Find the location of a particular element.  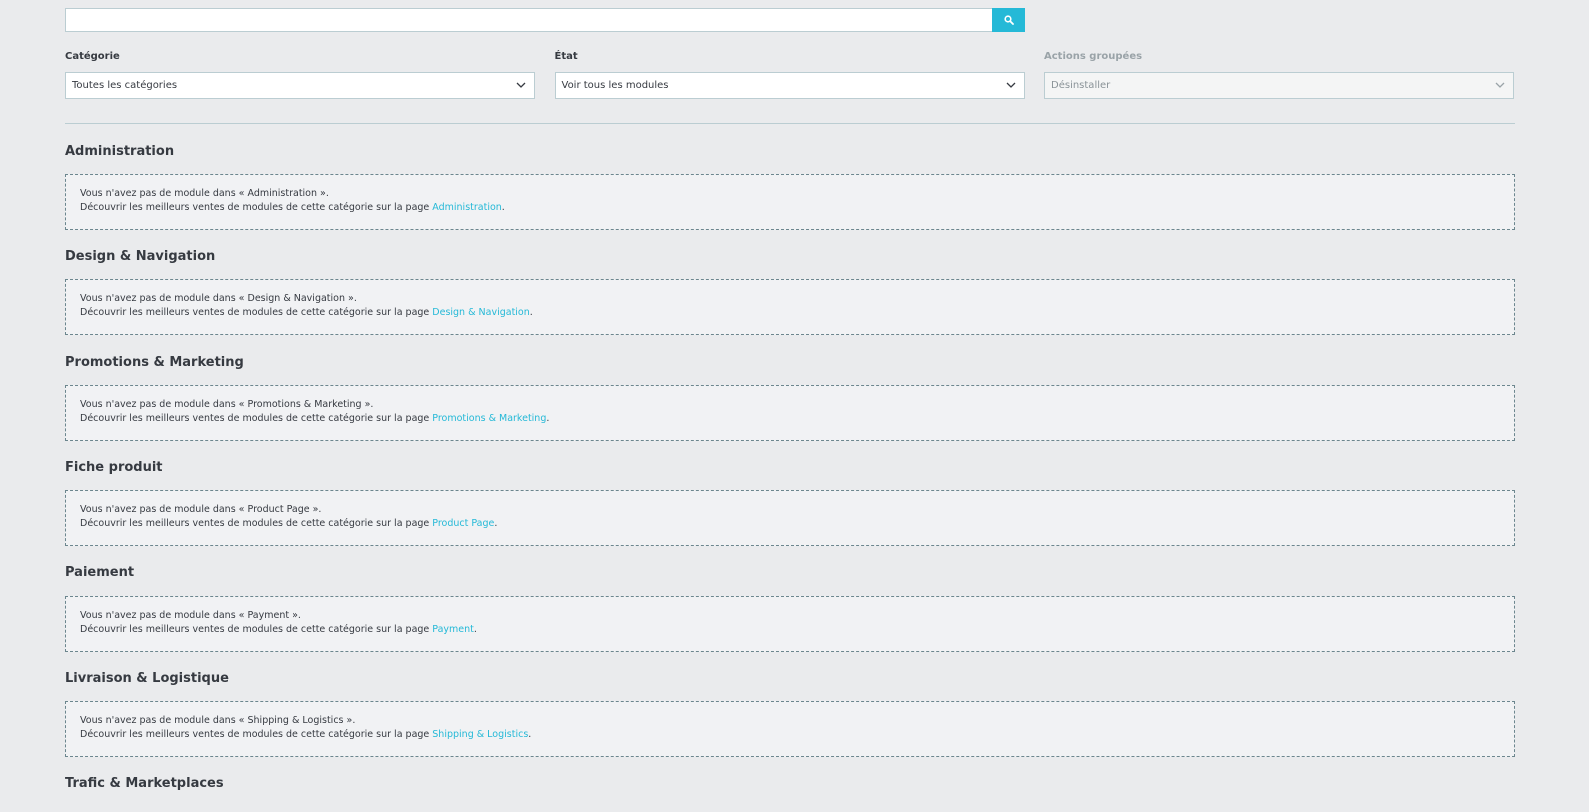

search-input is located at coordinates (528, 20).